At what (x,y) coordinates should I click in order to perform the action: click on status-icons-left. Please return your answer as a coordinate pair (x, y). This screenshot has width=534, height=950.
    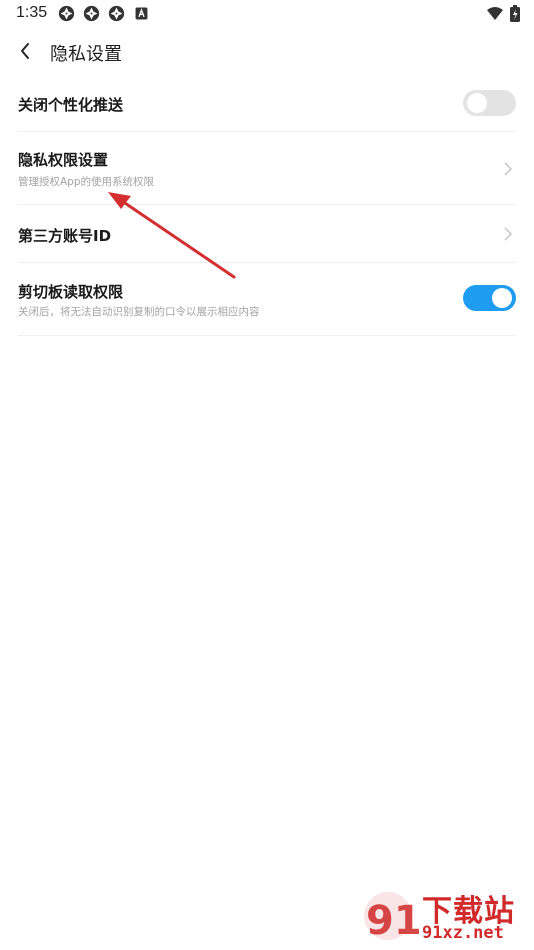
    Looking at the image, I should click on (104, 13).